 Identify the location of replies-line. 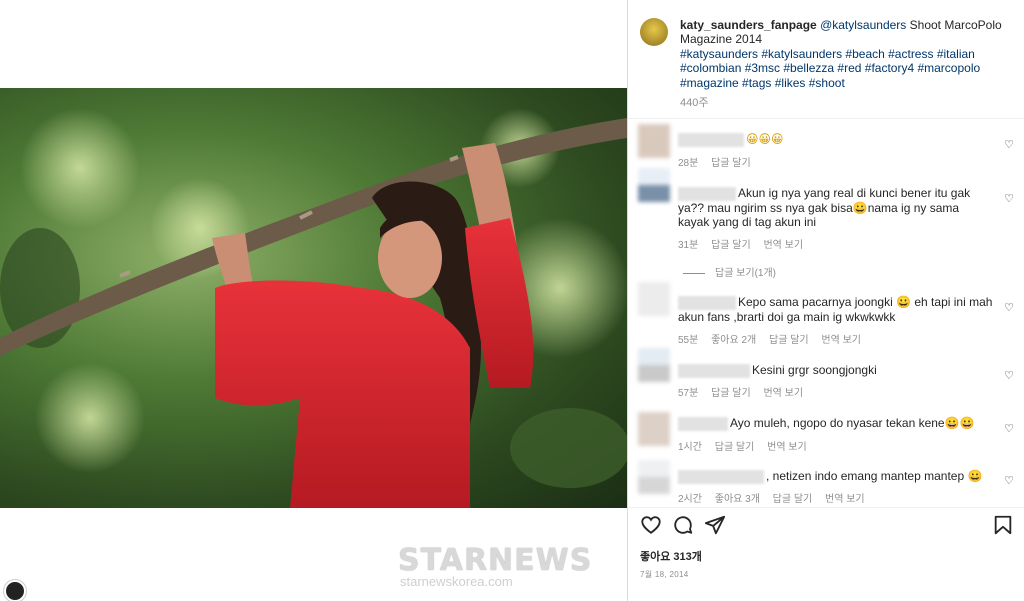
(694, 273).